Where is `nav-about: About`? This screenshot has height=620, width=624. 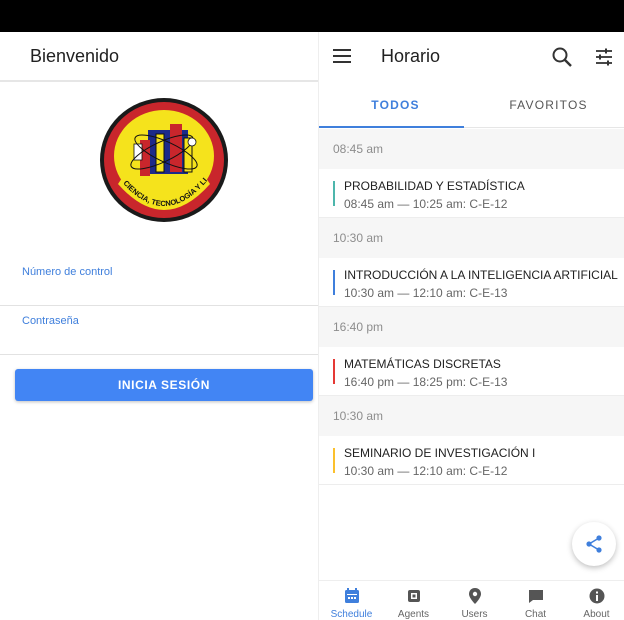
nav-about: About is located at coordinates (595, 600).